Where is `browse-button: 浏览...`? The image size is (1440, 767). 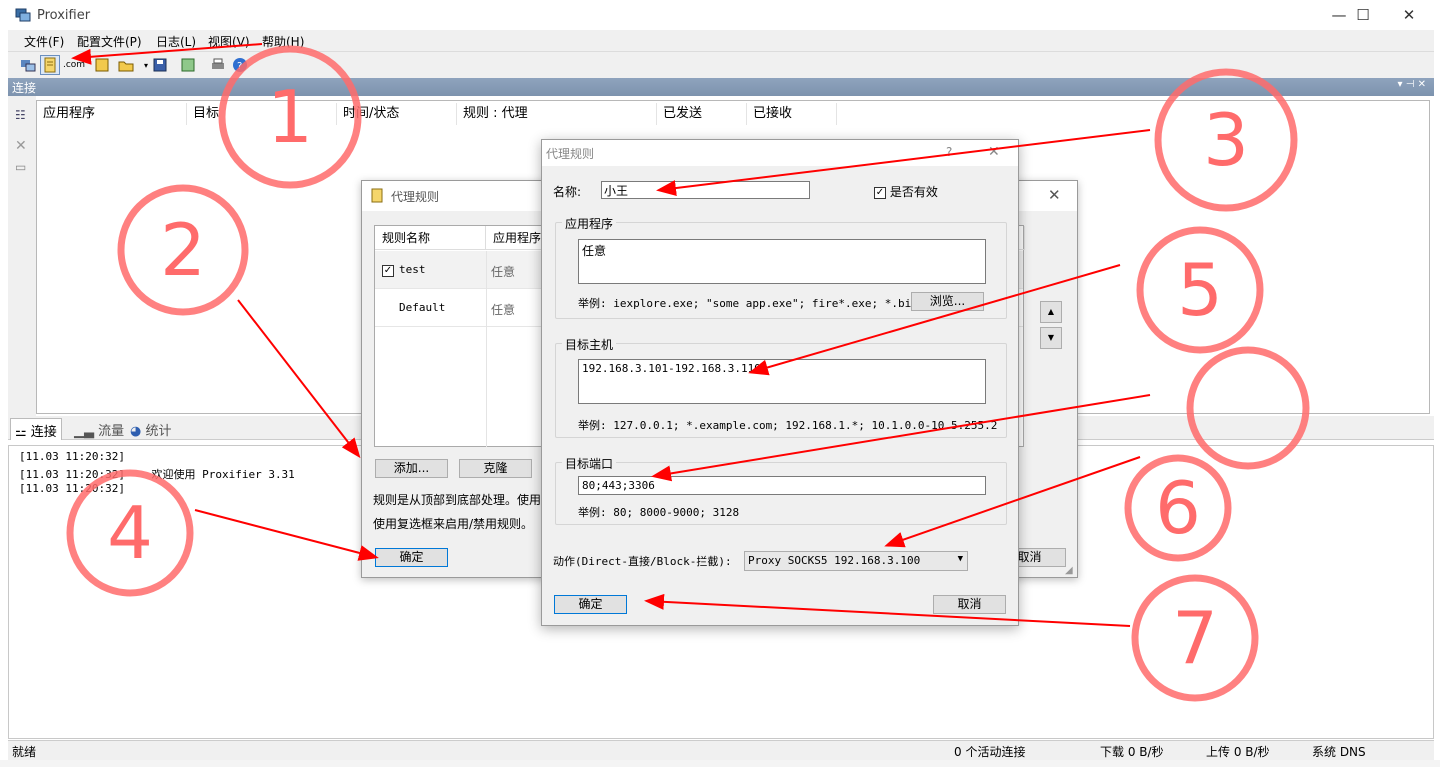
browse-button: 浏览... is located at coordinates (947, 301).